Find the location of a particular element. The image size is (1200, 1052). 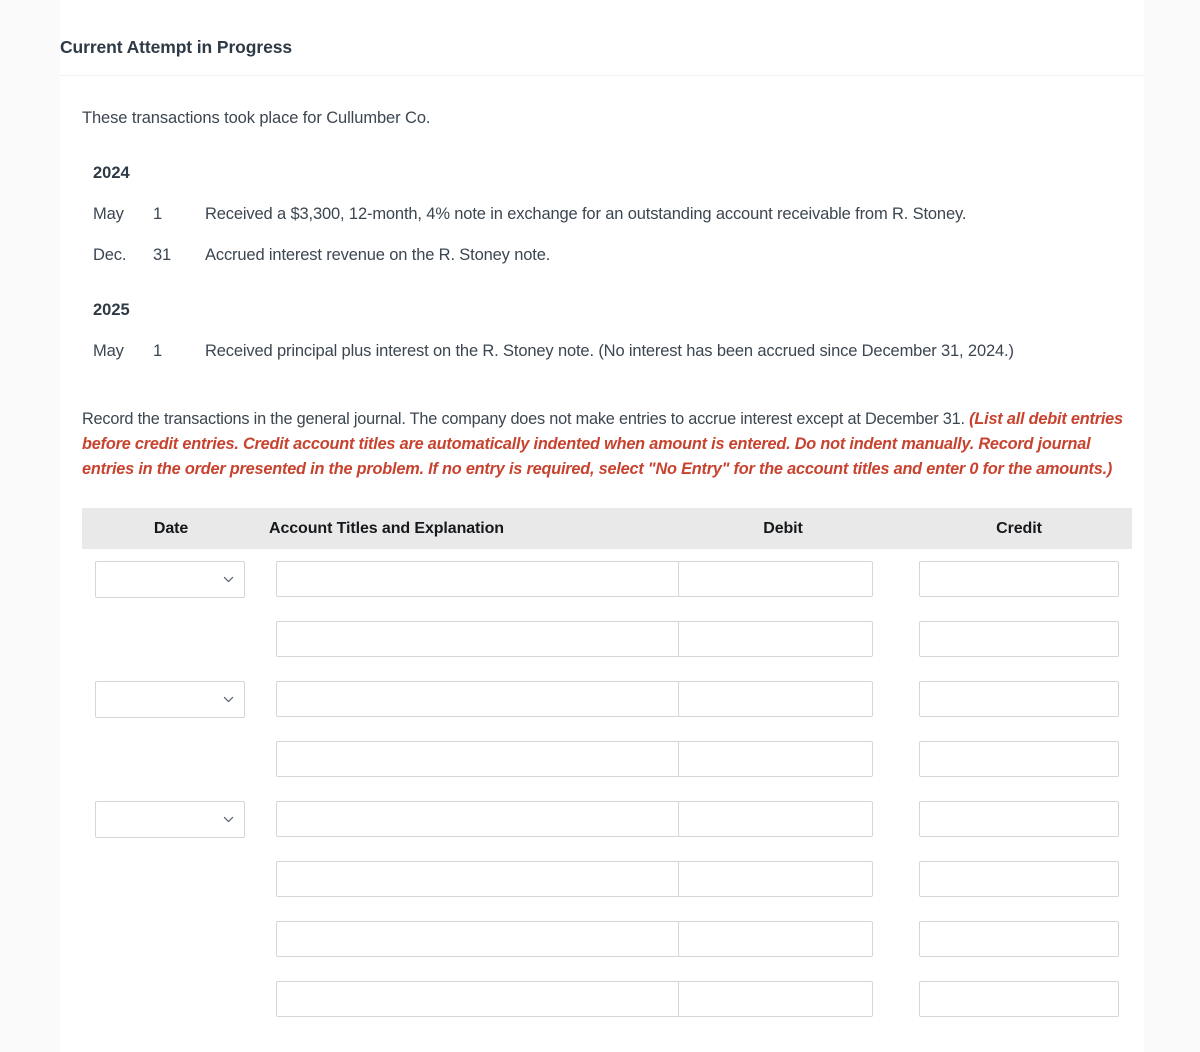

transaction-year-label: 2024 is located at coordinates (111, 173).